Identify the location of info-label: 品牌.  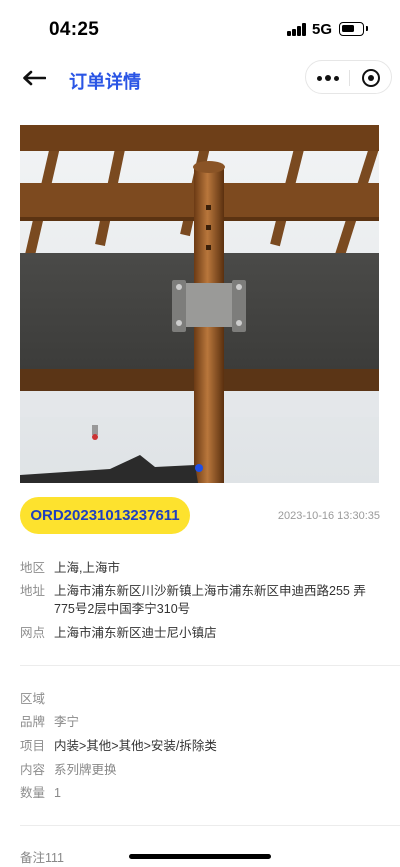
(33, 722).